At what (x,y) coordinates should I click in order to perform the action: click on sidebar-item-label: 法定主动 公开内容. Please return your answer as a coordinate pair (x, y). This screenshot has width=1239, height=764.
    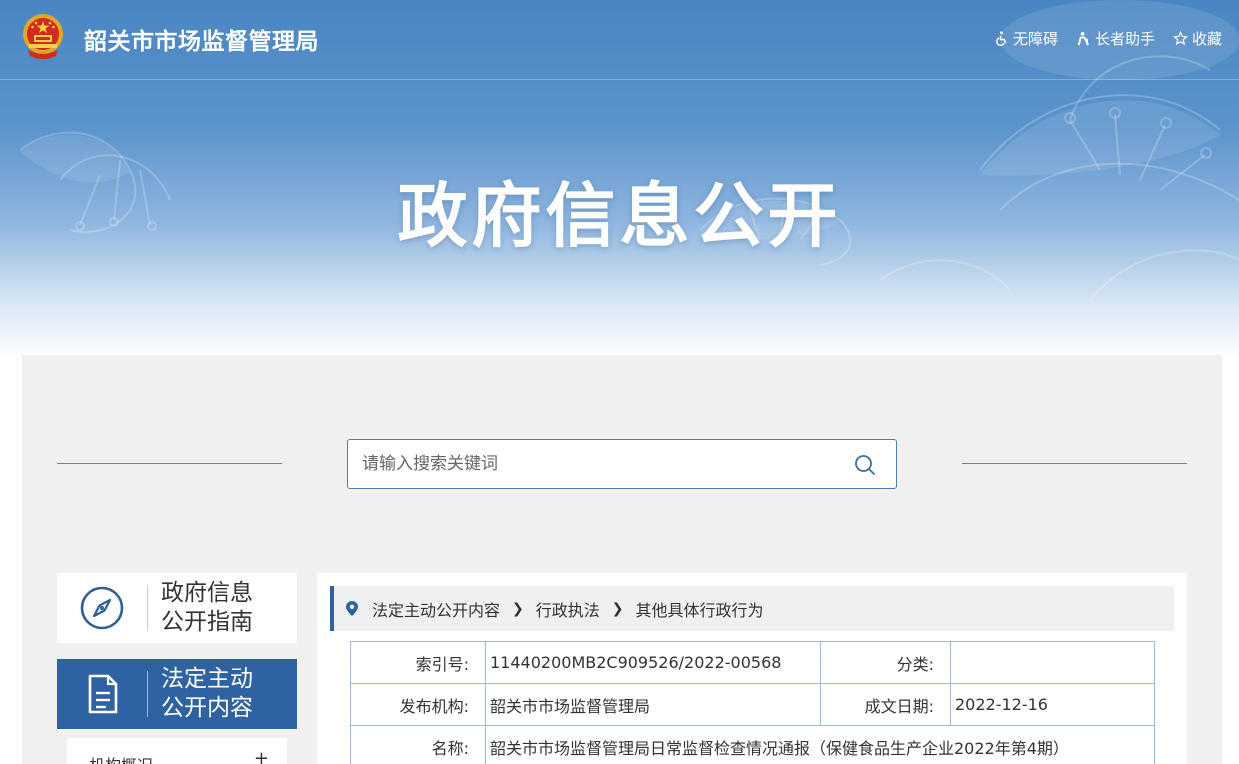
    Looking at the image, I should click on (207, 693).